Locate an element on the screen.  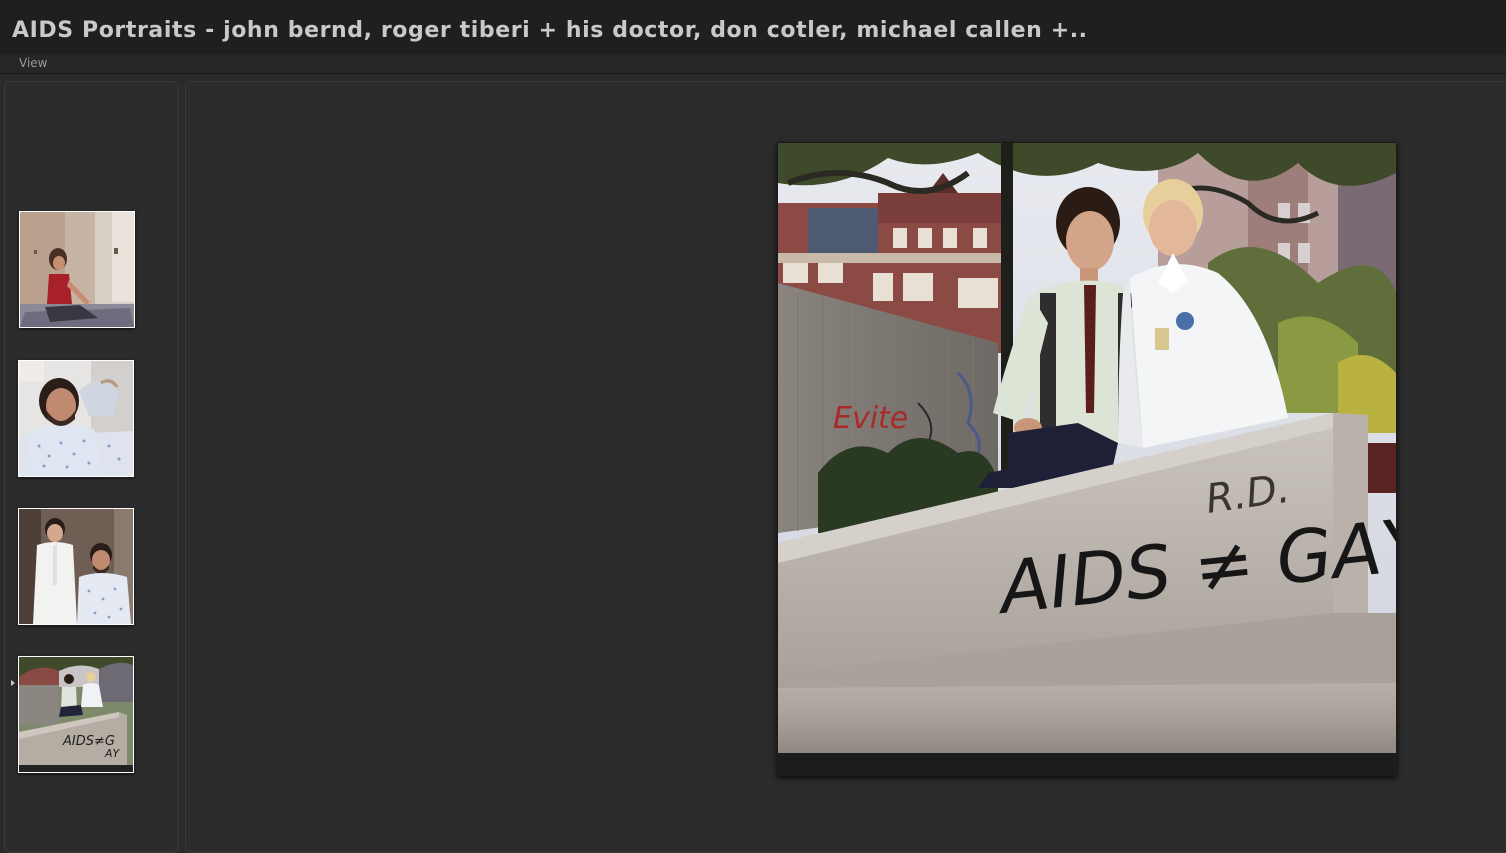
menu-bar: View is located at coordinates (753, 64).